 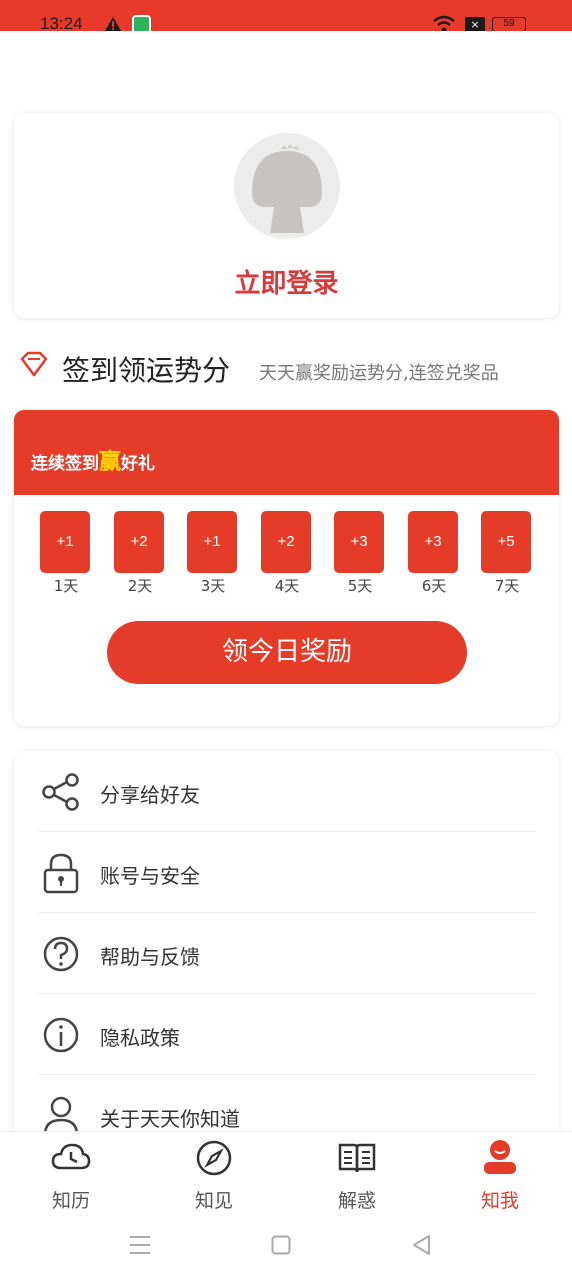 I want to click on status-bar: 13:24 × 59, so click(x=286, y=17).